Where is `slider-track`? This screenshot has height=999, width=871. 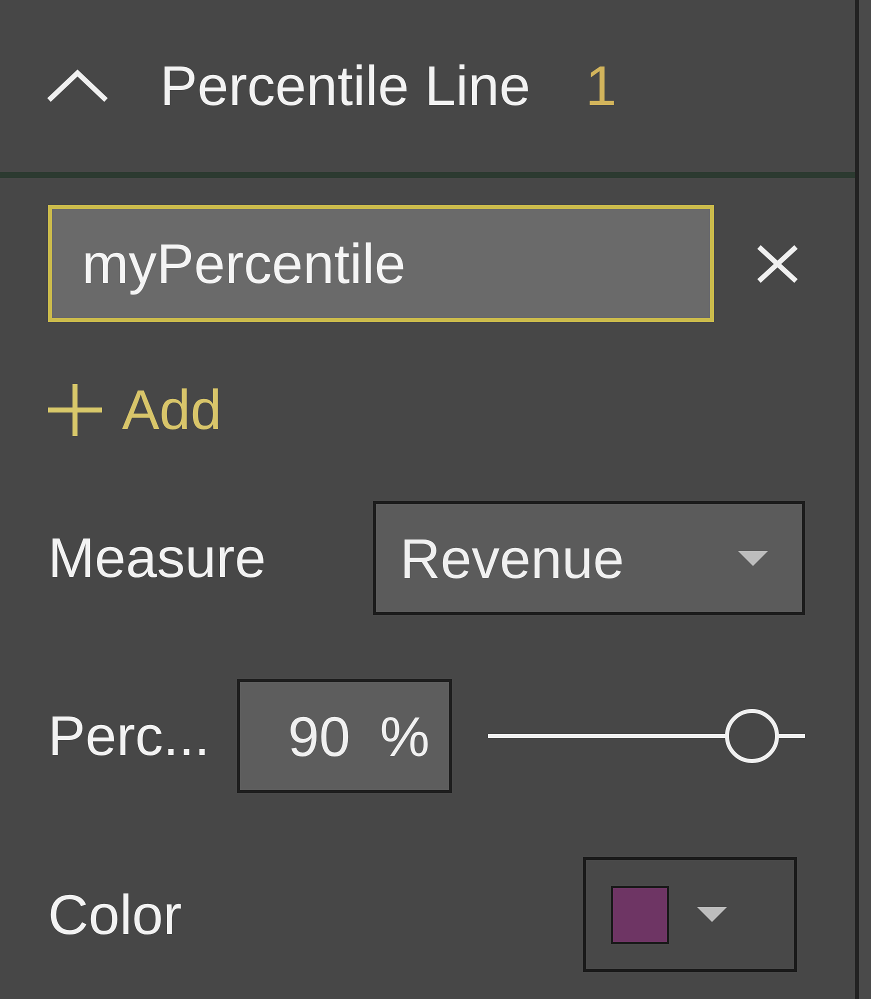 slider-track is located at coordinates (646, 736).